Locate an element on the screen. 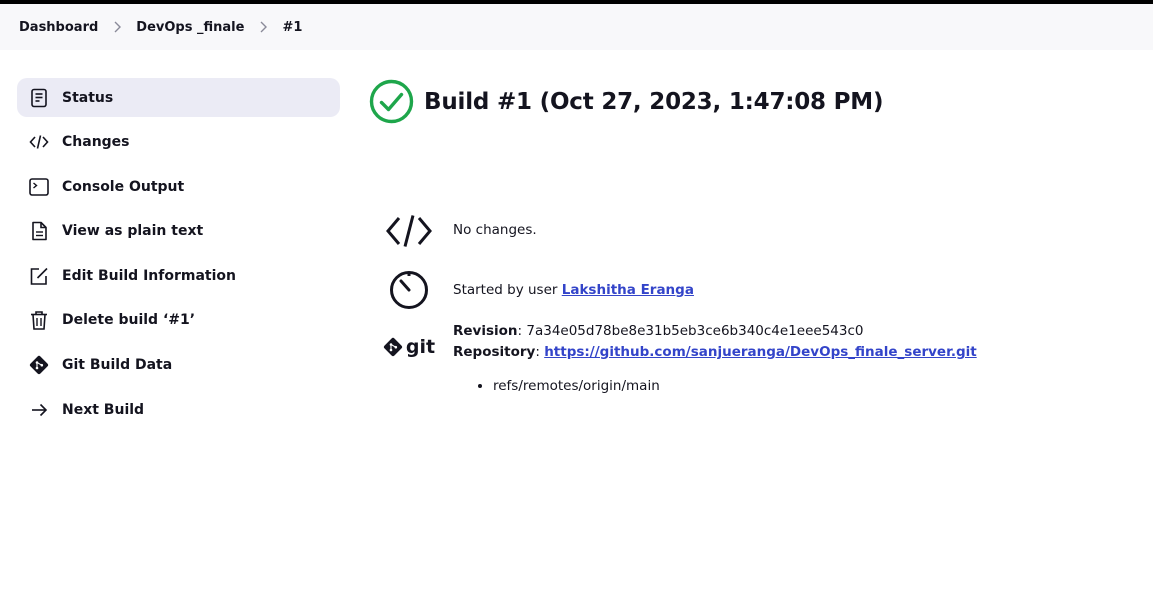  sidebar-item-plain-text: View as plain text is located at coordinates (178, 231).